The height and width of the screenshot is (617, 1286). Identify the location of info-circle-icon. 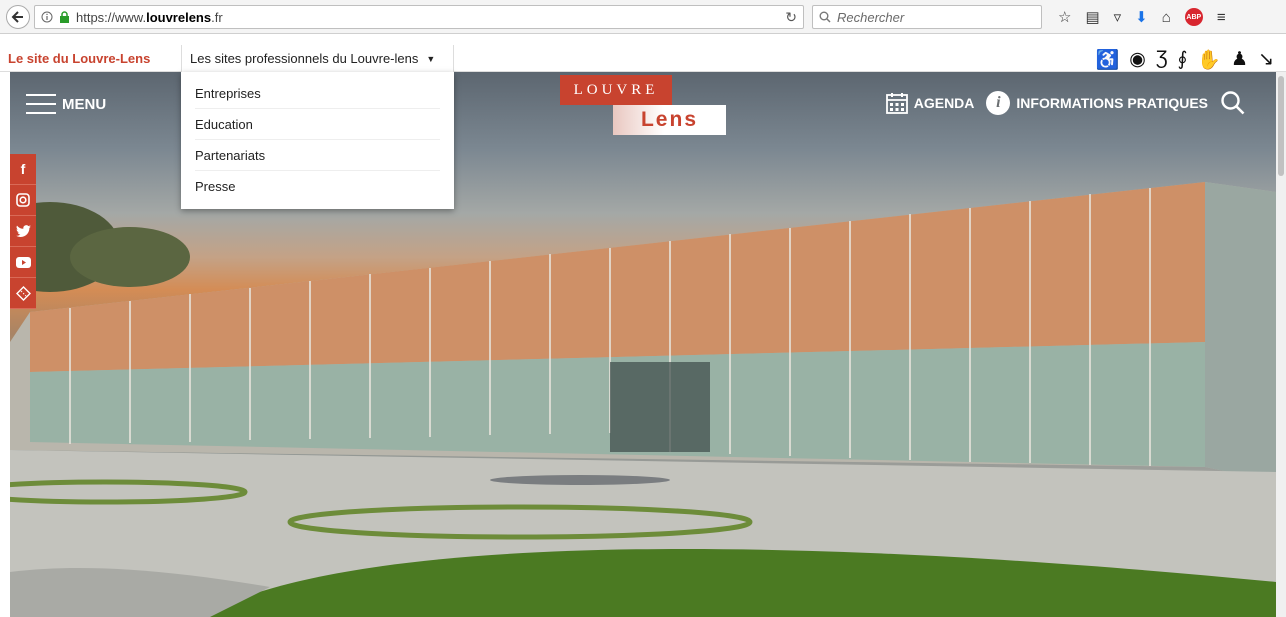
(47, 17).